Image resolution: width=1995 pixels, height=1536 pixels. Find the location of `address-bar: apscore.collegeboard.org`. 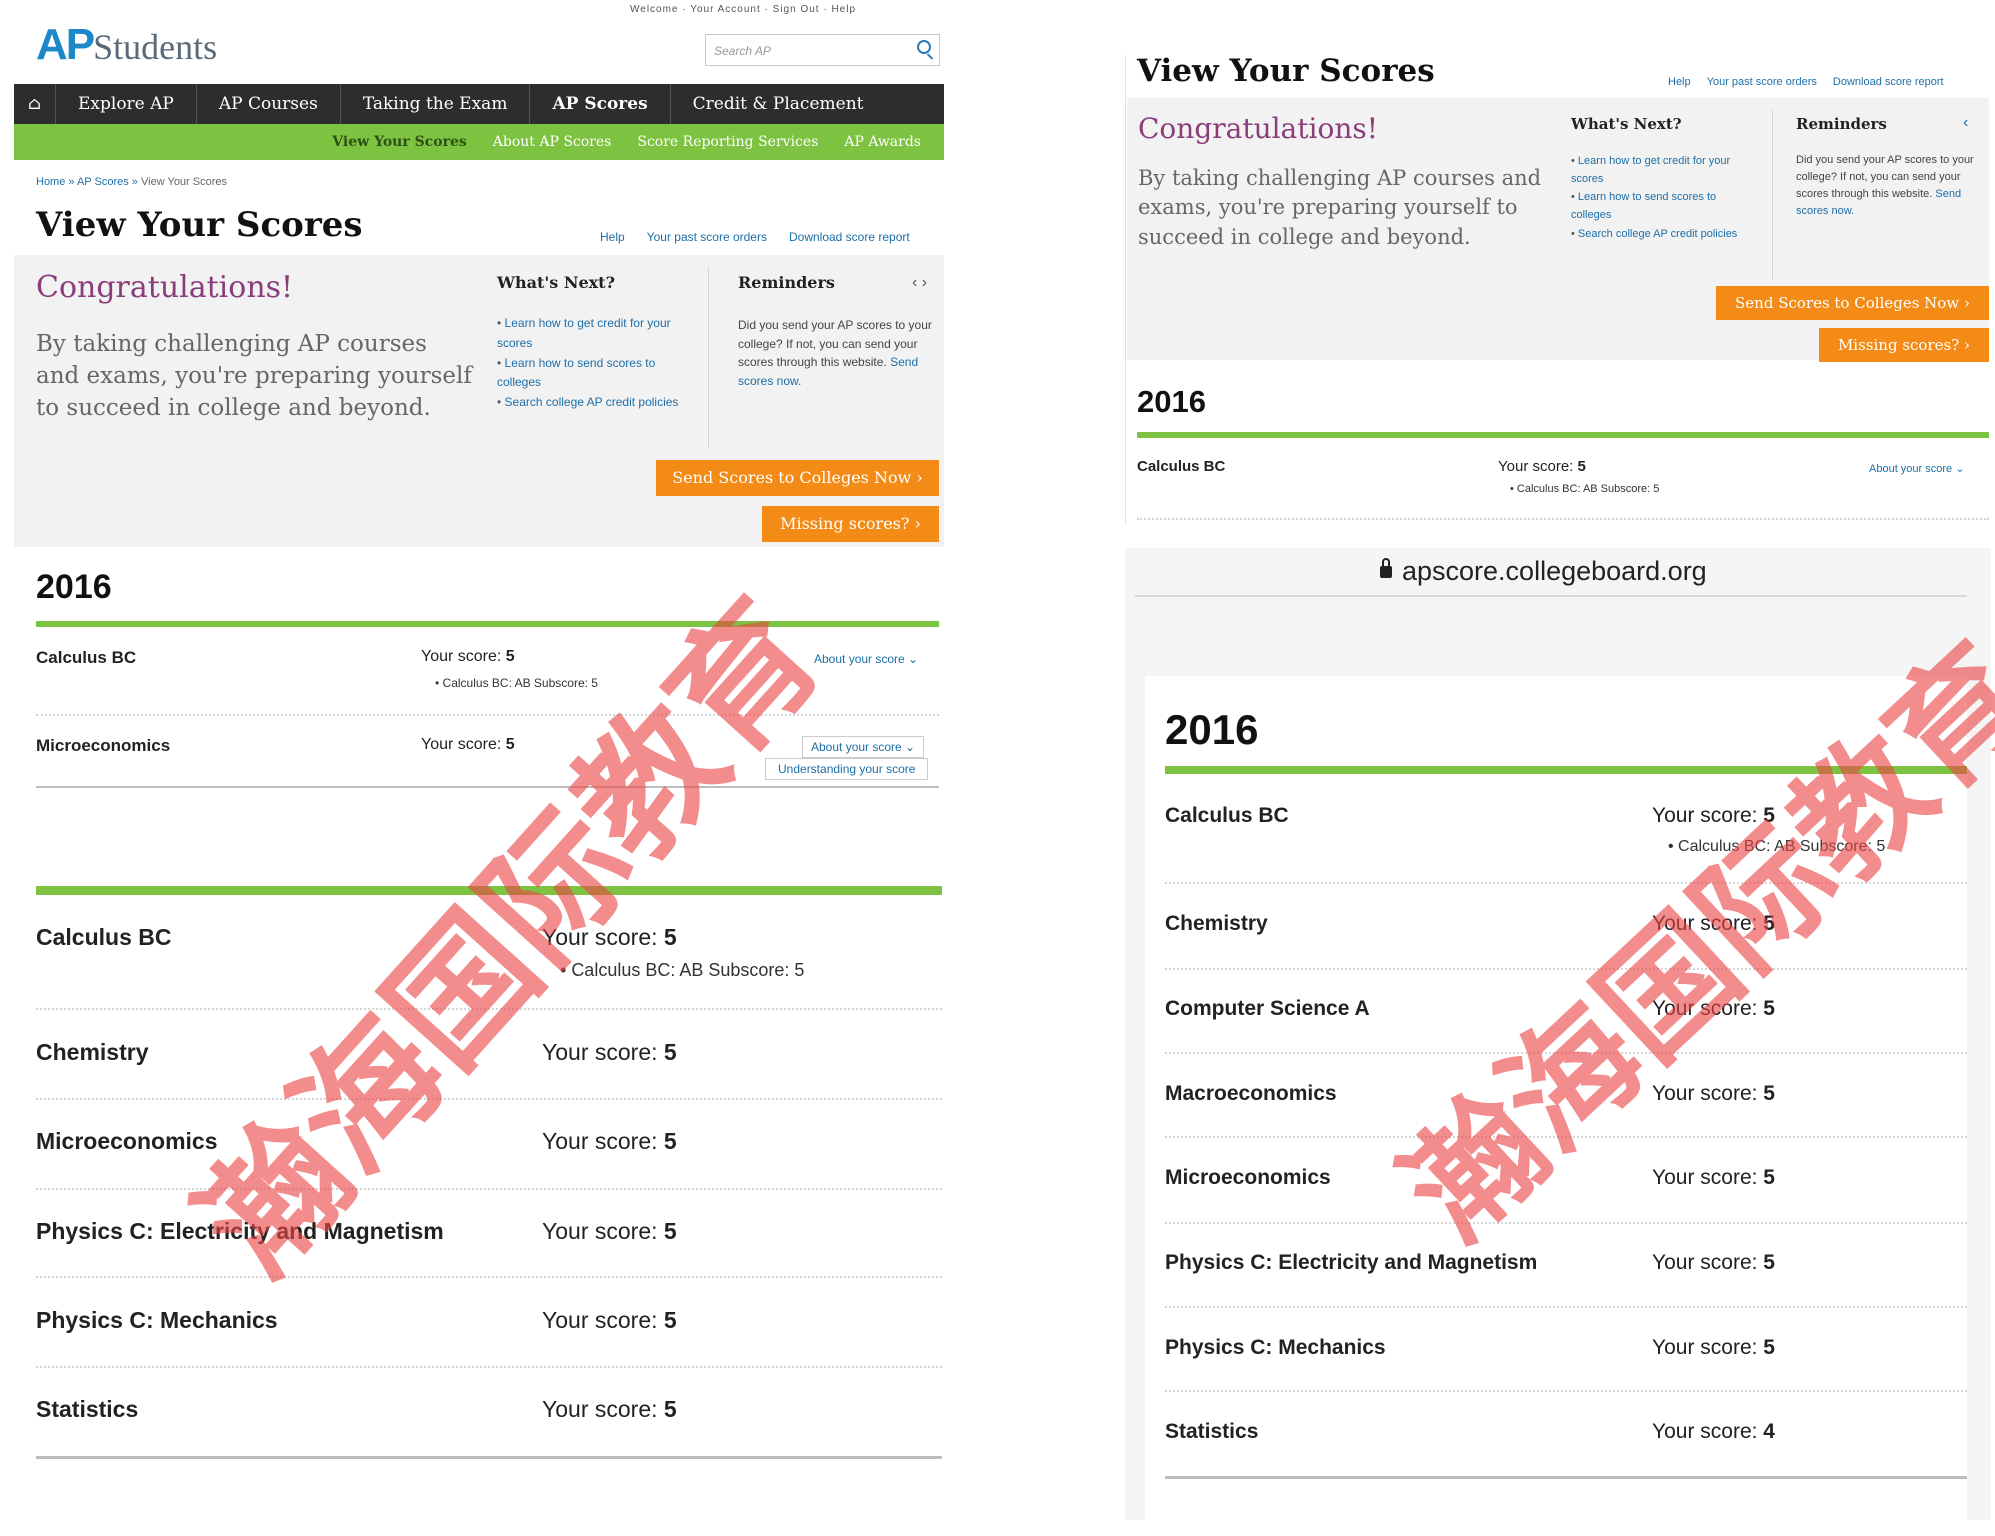

address-bar: apscore.collegeboard.org is located at coordinates (1543, 571).